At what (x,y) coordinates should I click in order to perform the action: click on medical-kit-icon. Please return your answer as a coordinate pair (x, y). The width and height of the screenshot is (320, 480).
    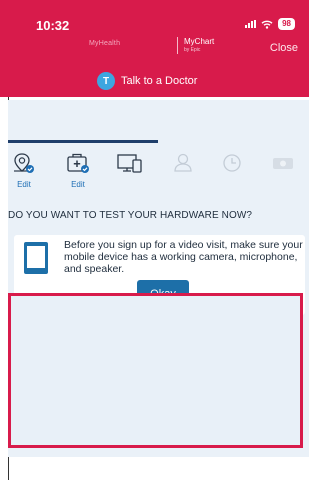
    Looking at the image, I should click on (78, 163).